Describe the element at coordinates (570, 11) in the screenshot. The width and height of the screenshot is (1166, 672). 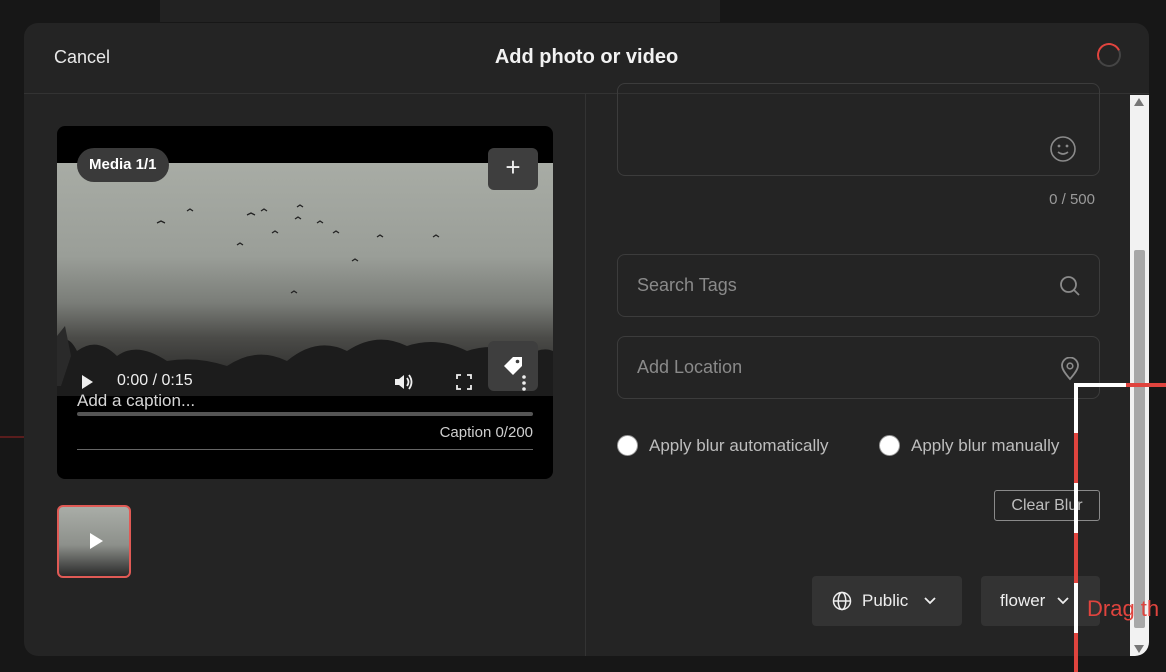
I see `background-strip` at that location.